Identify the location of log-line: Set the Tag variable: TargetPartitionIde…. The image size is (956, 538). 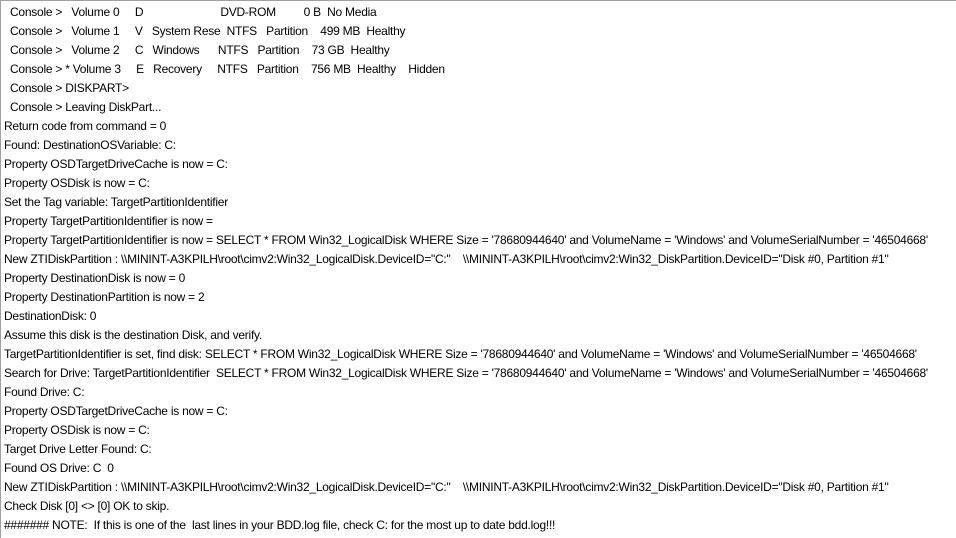
(116, 202).